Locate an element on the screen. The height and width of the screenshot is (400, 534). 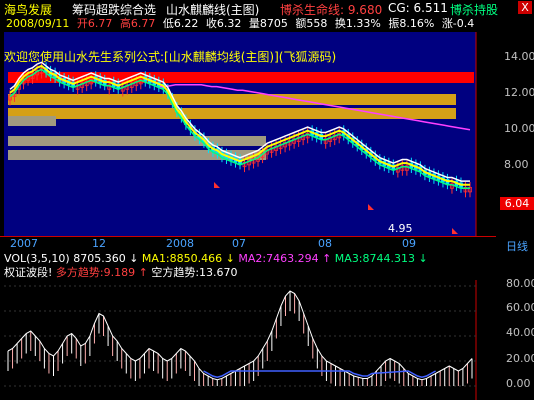
ohlc-date: 2008/09/11 is located at coordinates (38, 23).